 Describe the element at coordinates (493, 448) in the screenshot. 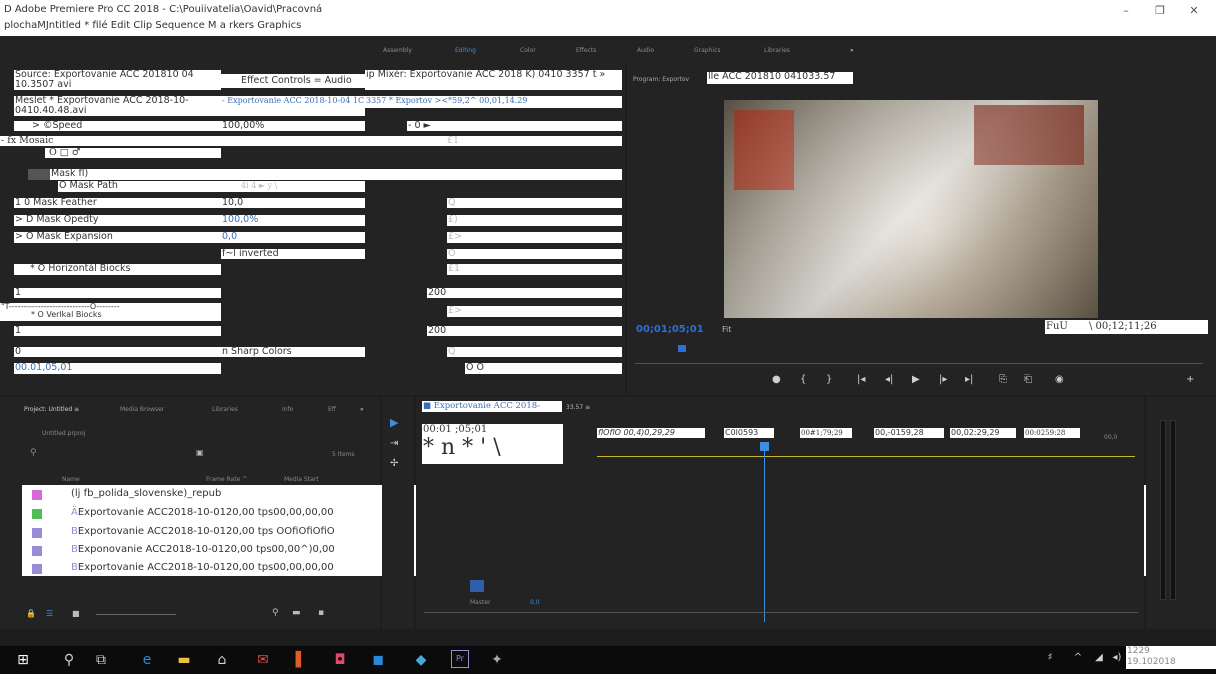

I see `timeline-tool-icons: * n * ' \` at that location.